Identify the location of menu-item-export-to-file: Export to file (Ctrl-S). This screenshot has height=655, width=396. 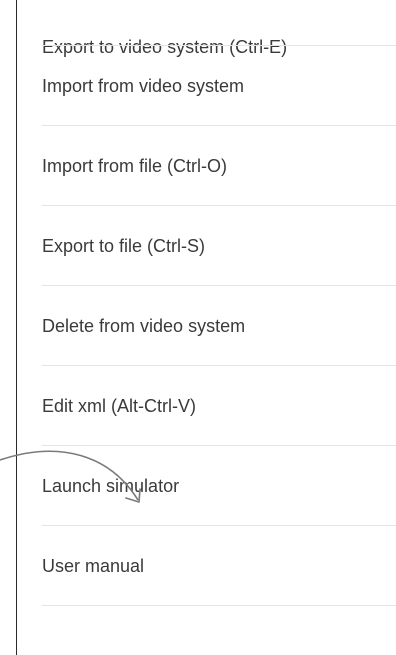
(206, 246).